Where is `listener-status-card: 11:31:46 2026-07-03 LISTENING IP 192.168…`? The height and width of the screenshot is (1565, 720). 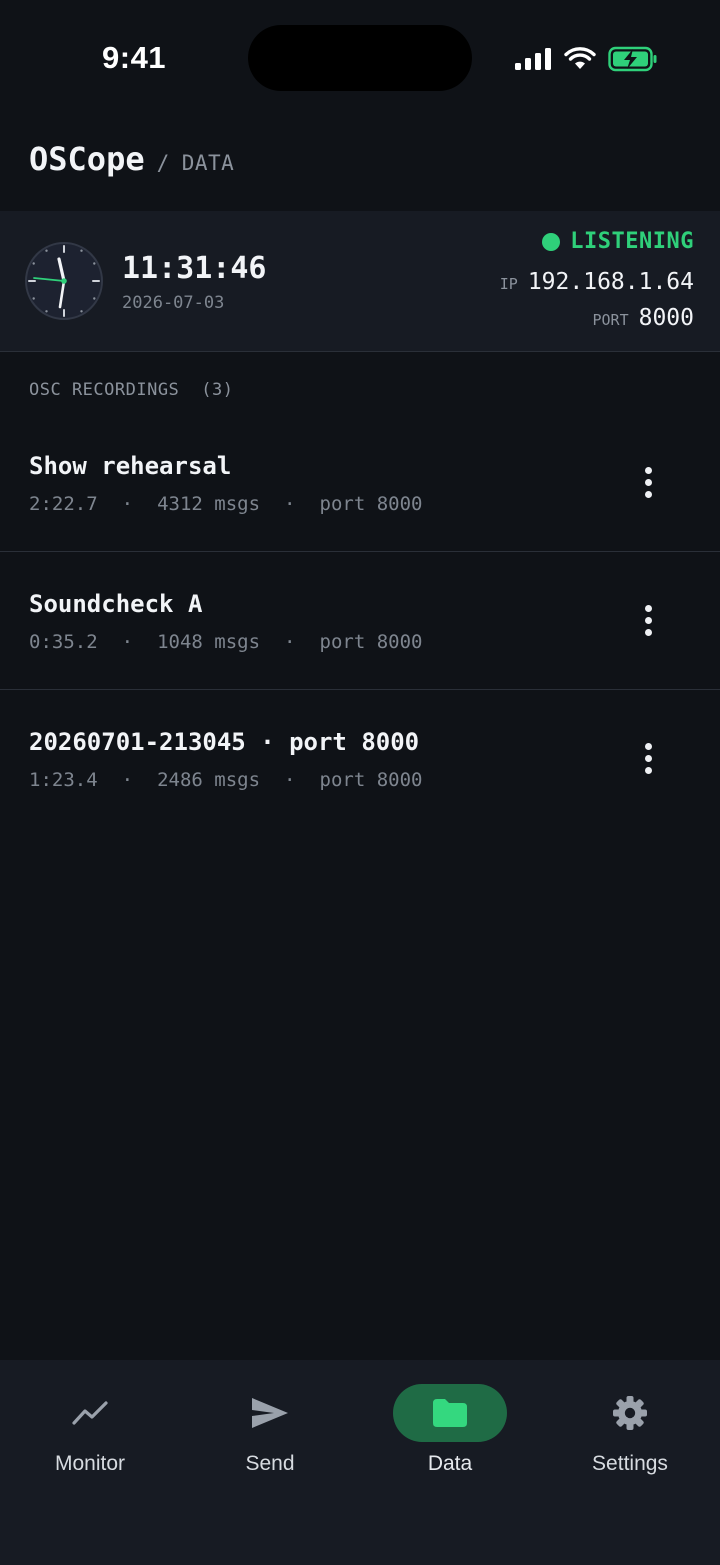 listener-status-card: 11:31:46 2026-07-03 LISTENING IP 192.168… is located at coordinates (360, 281).